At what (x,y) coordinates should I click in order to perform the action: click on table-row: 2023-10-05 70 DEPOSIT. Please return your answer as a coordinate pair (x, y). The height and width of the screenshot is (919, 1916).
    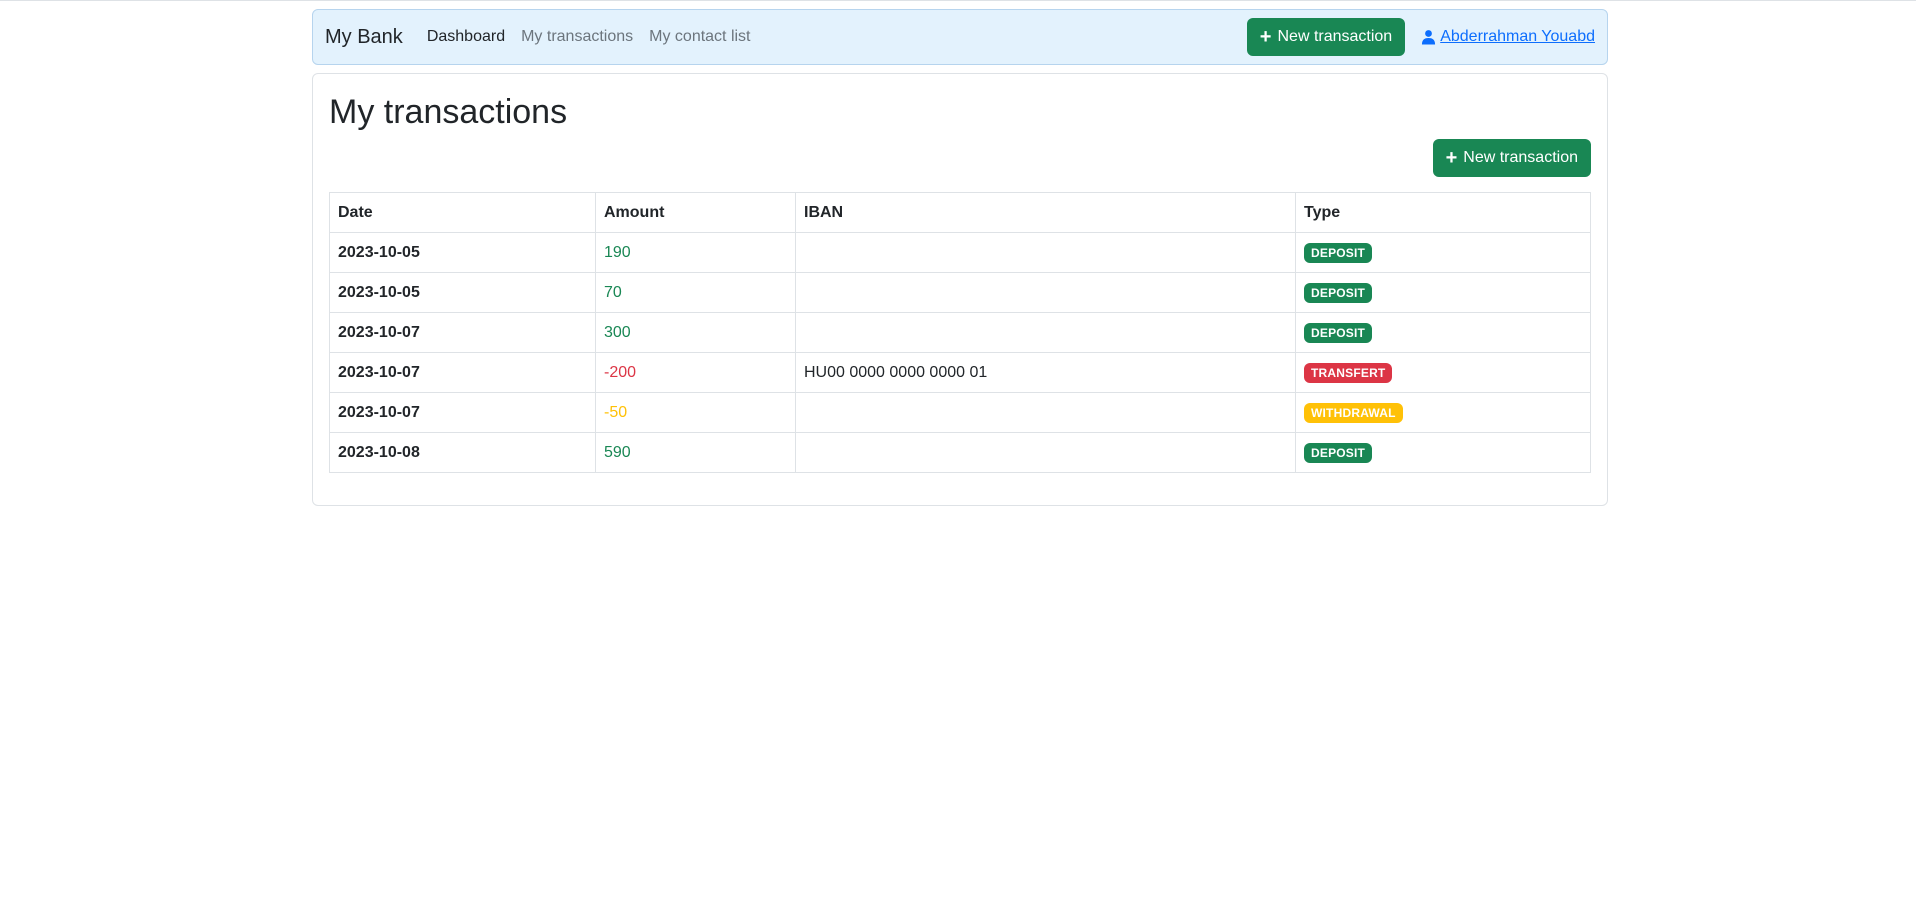
    Looking at the image, I should click on (960, 293).